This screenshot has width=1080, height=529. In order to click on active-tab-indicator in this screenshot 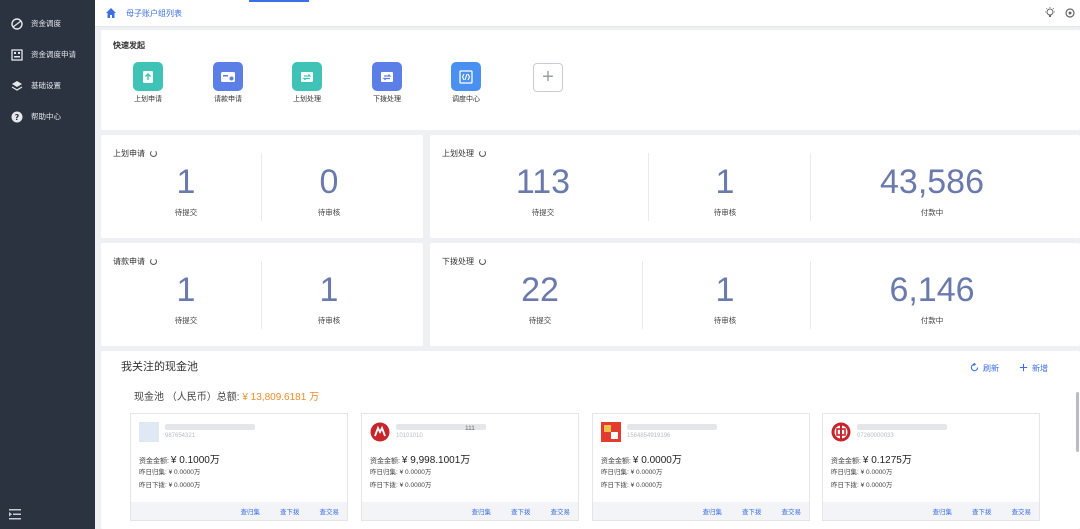, I will do `click(279, 1)`.